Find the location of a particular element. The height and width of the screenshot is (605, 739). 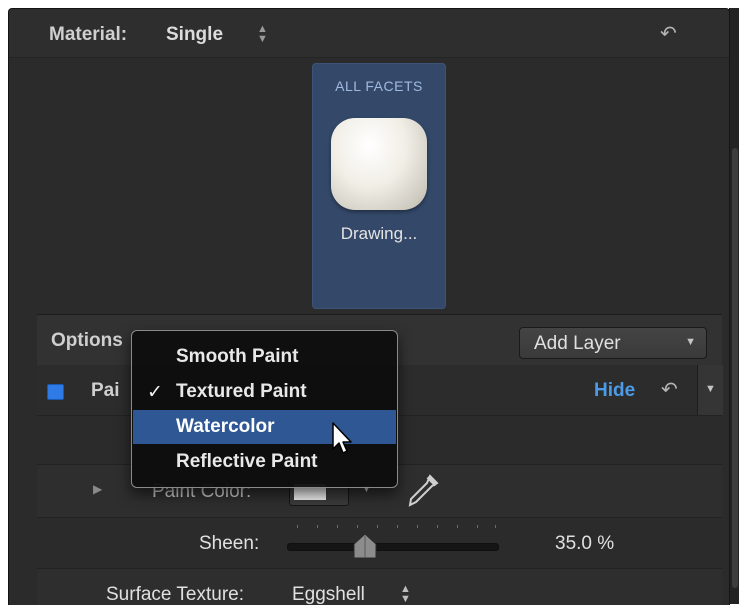

material-header: Material: Single ▲ ▼ ↶ is located at coordinates (369, 33).